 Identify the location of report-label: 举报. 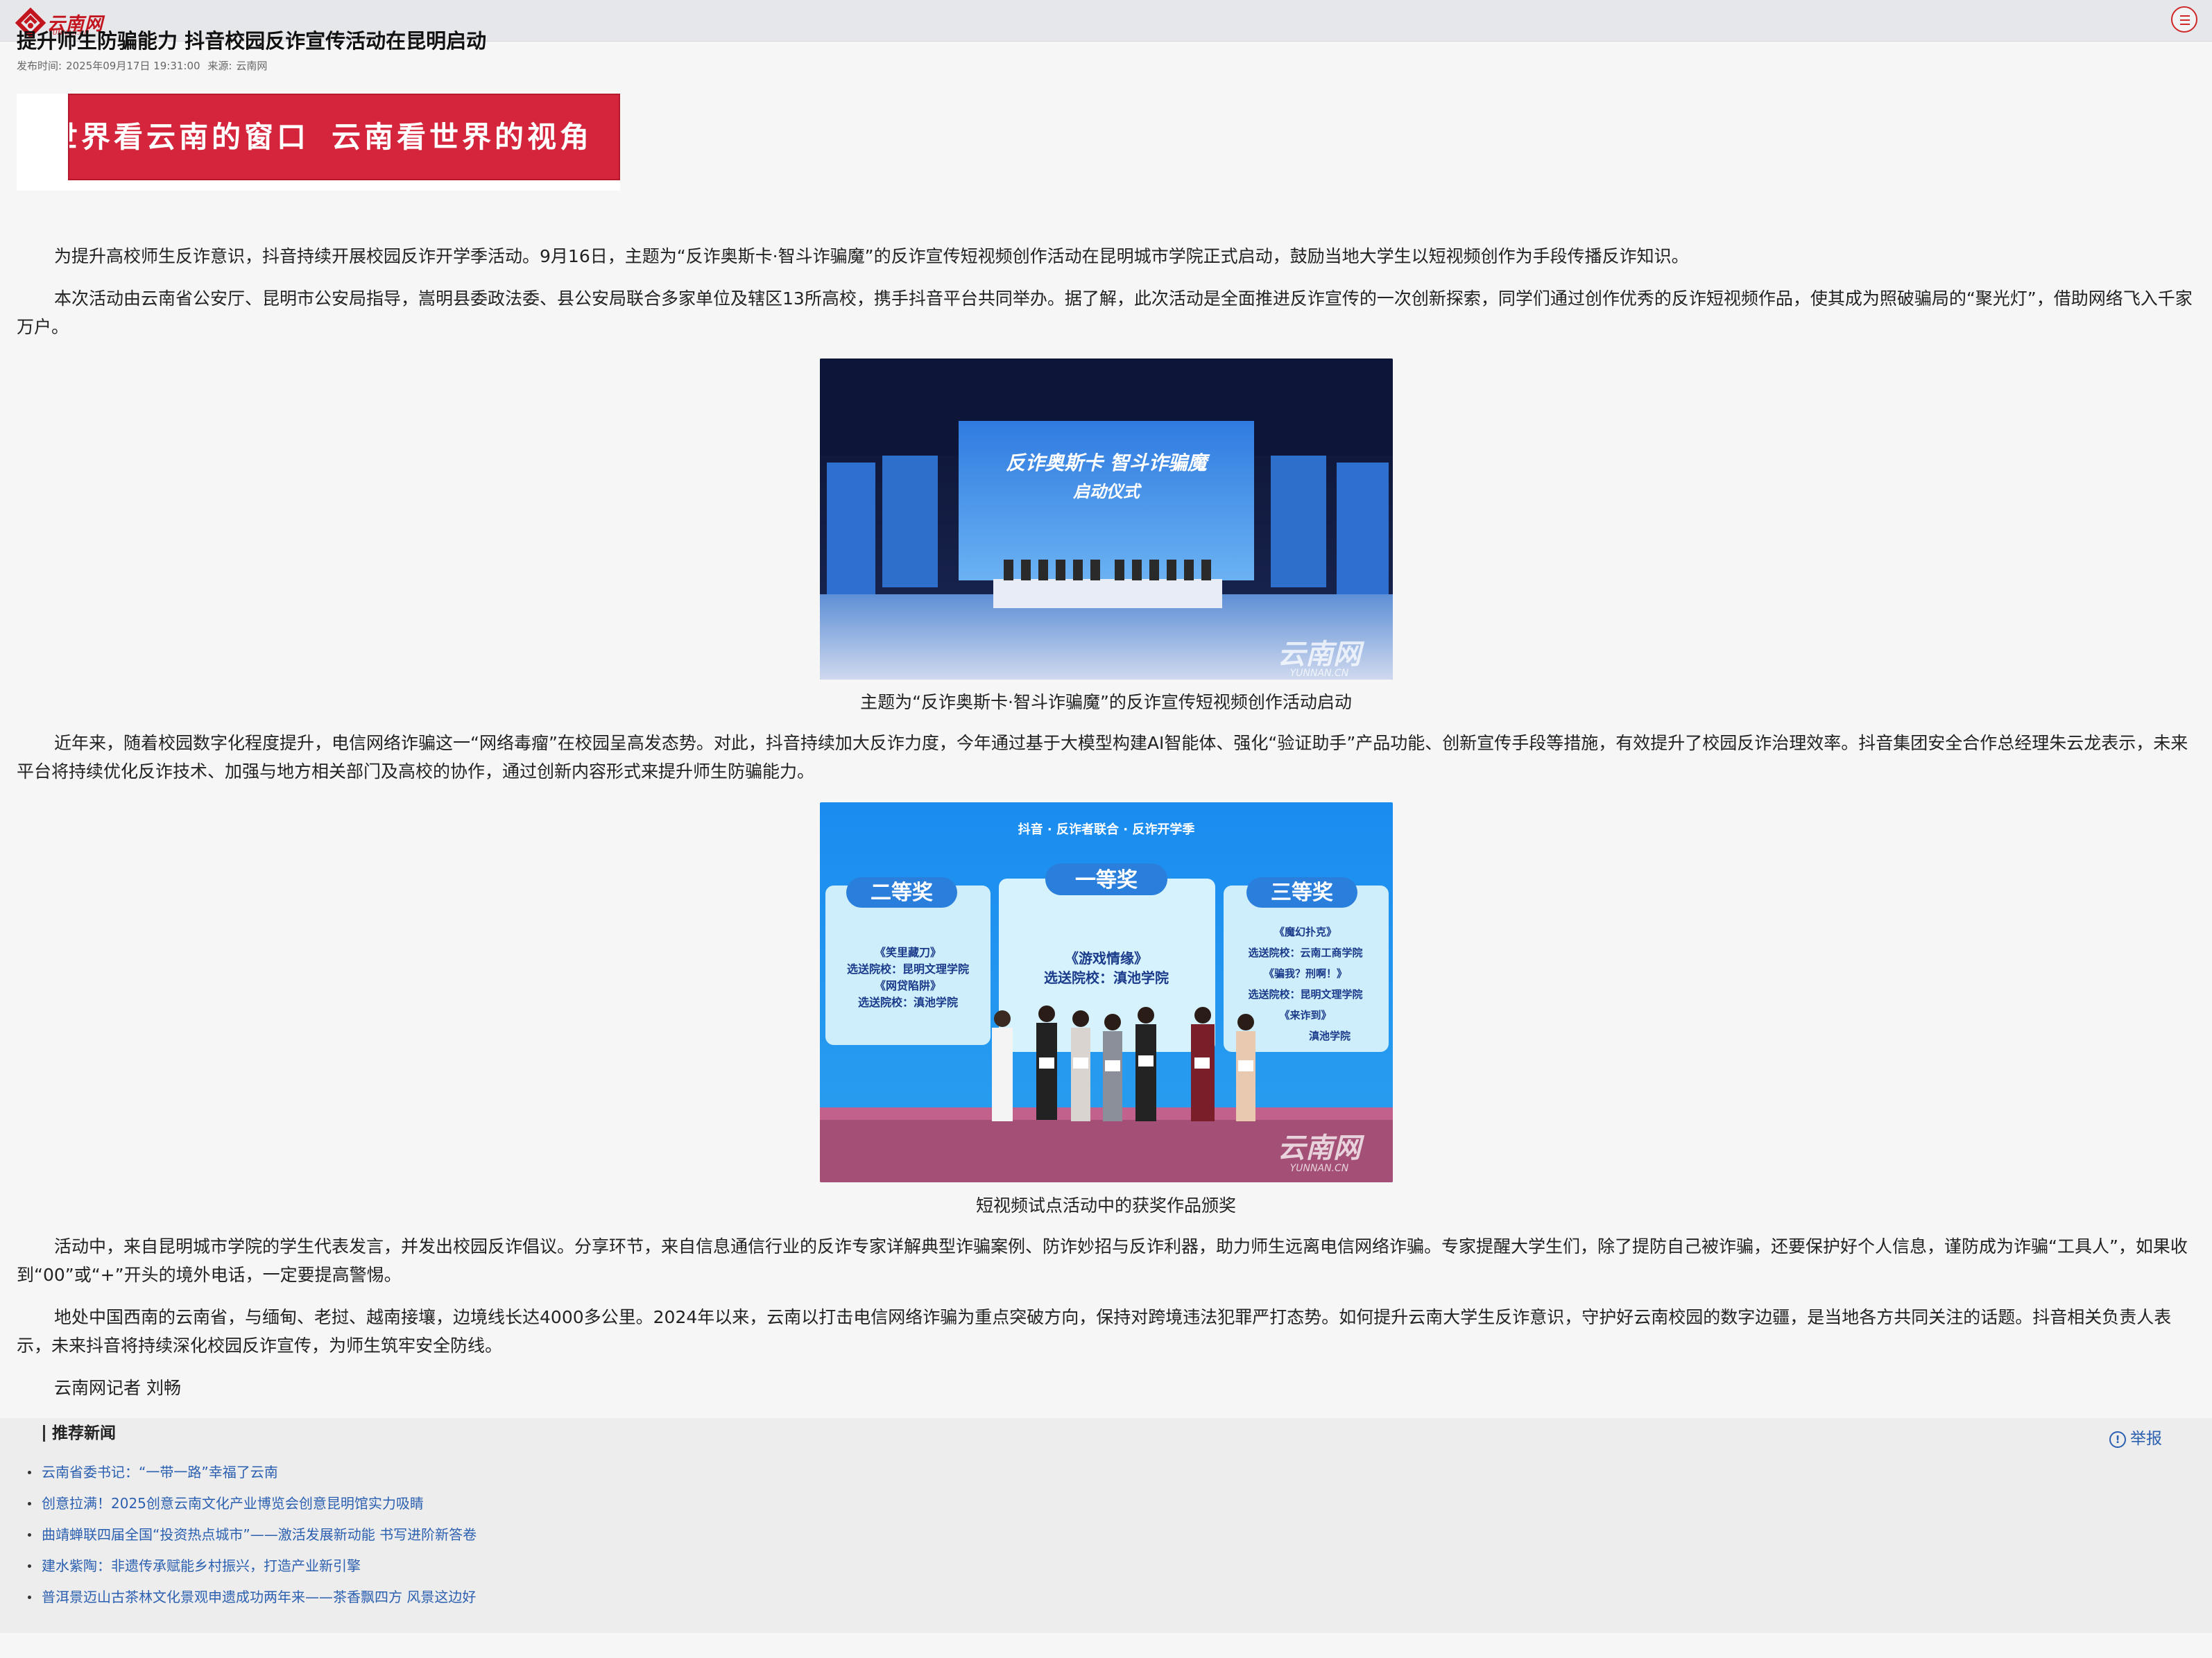
(2146, 1439).